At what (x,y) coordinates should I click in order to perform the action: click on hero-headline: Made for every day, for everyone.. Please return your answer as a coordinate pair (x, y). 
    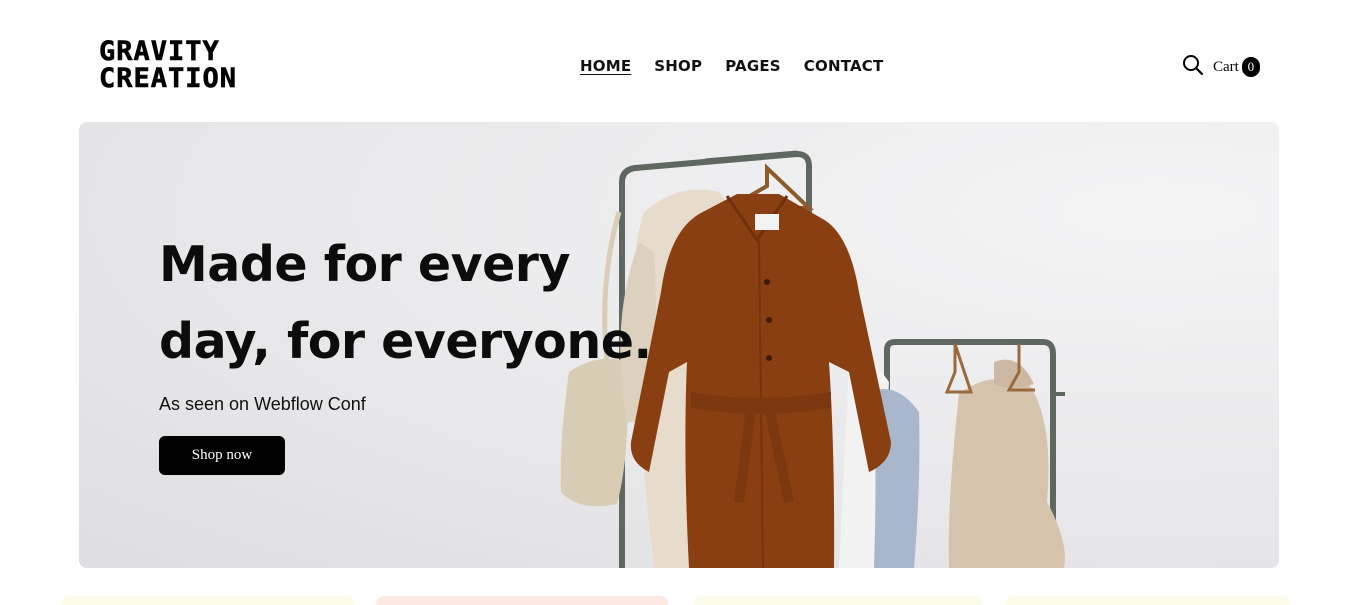
    Looking at the image, I should click on (405, 303).